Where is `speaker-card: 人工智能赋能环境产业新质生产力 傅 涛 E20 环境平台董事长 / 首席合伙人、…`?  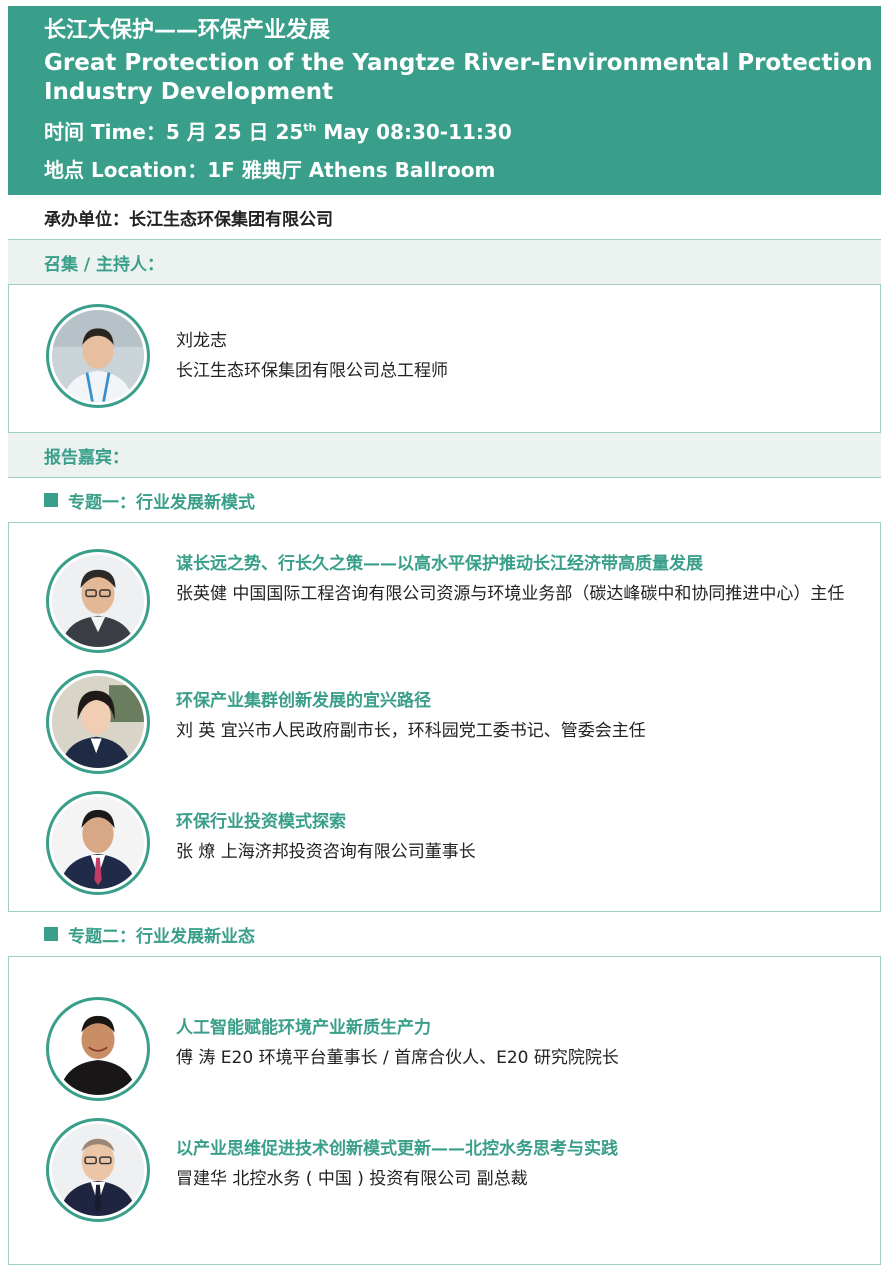
speaker-card: 人工智能赋能环境产业新质生产力 傅 涛 E20 环境平台董事长 / 首席合伙人、… is located at coordinates (456, 1049).